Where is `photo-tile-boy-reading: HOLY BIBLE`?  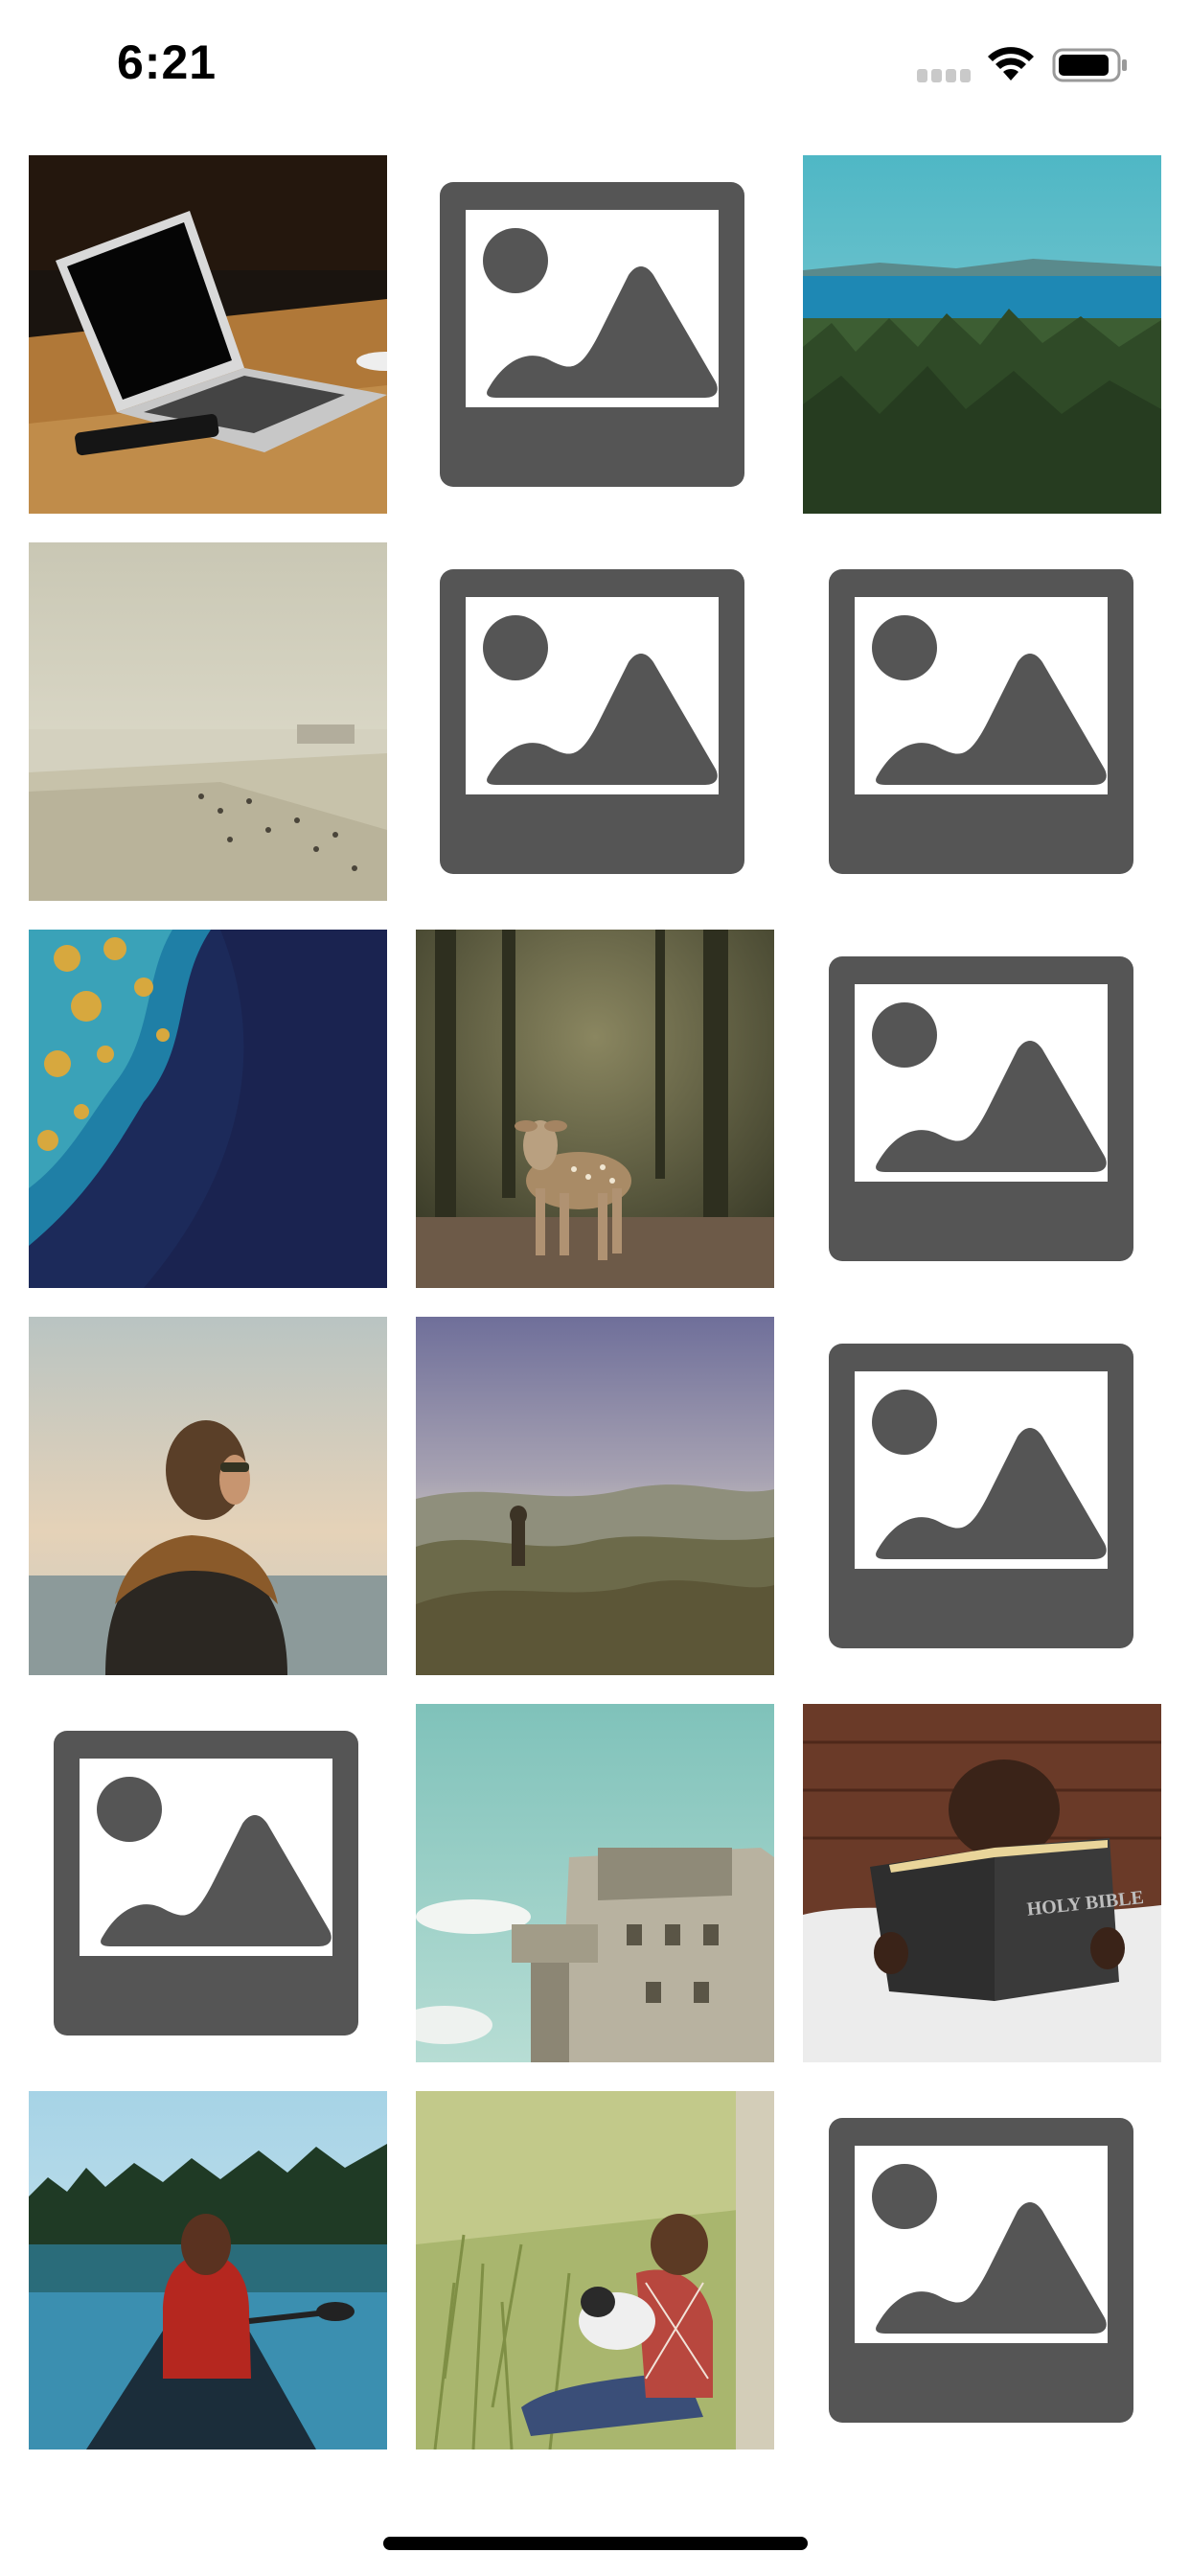 photo-tile-boy-reading: HOLY BIBLE is located at coordinates (982, 1883).